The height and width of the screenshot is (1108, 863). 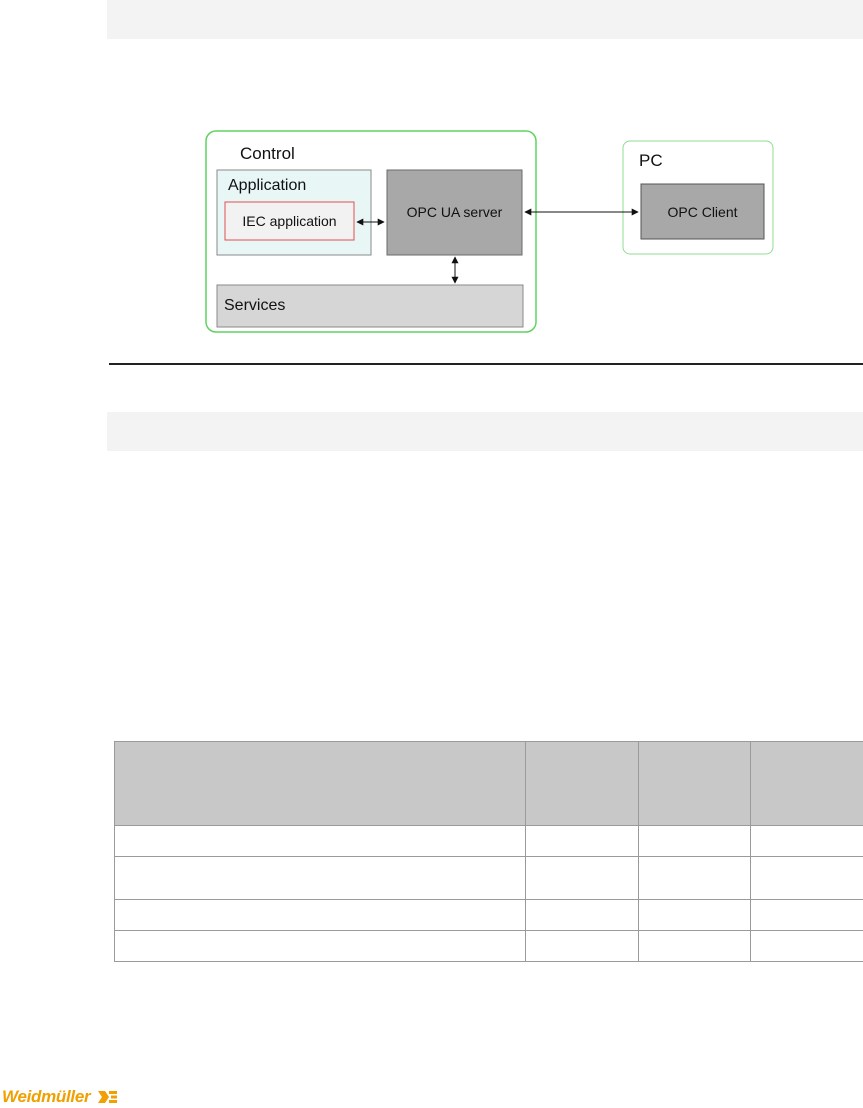 I want to click on opc-ua-server-label: OPC UA server, so click(x=455, y=212).